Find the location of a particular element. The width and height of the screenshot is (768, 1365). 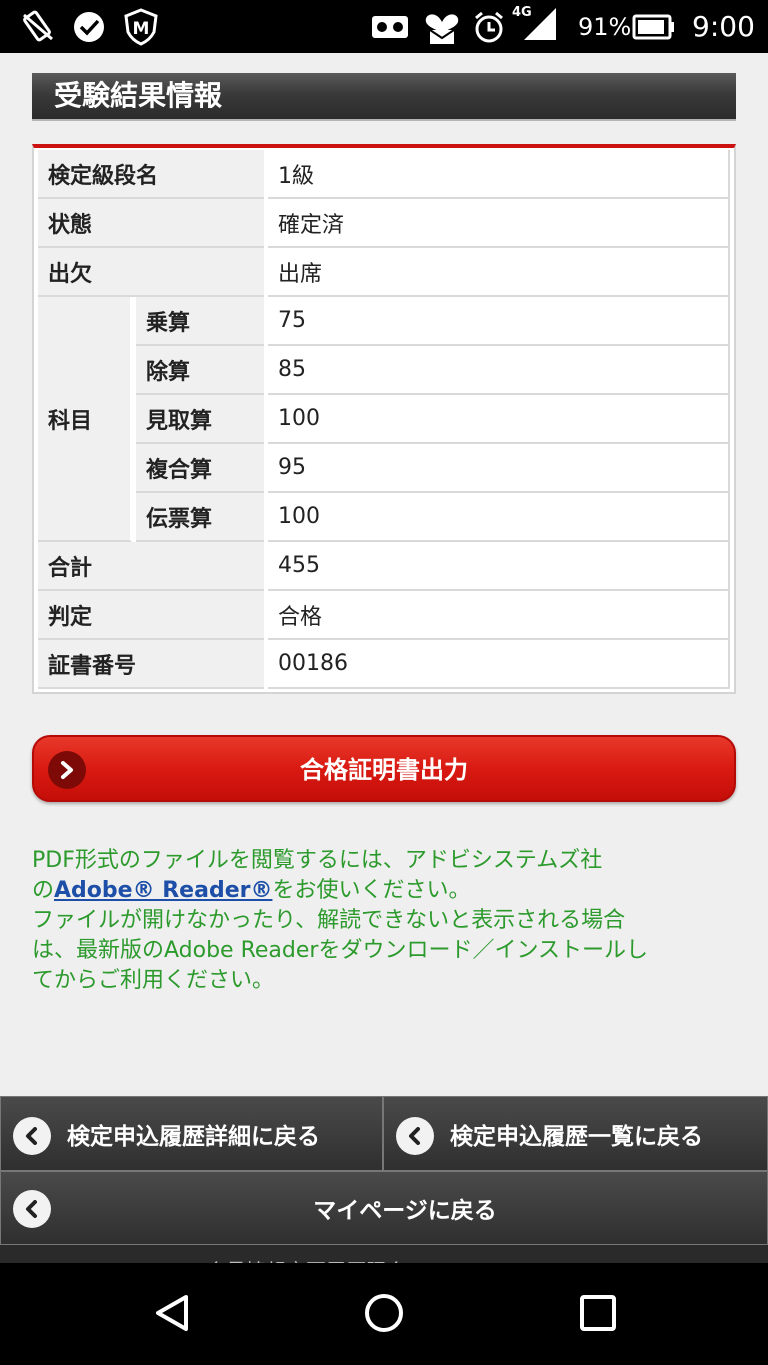

back-to-detail-button: 検定申込履歴詳細に戻る is located at coordinates (191, 1133).